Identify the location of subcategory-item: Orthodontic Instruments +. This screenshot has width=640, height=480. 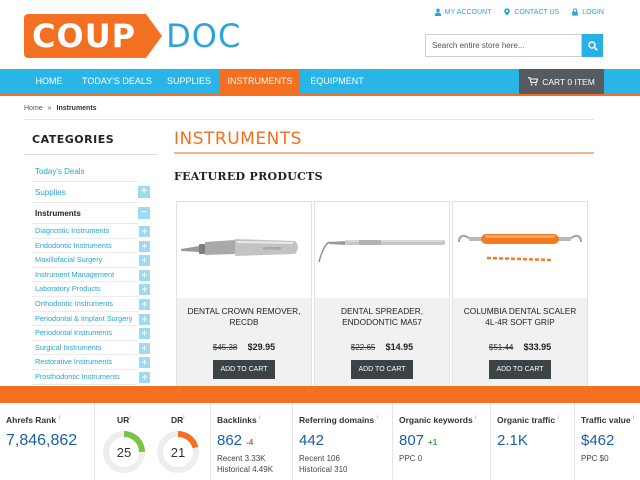
(91, 304).